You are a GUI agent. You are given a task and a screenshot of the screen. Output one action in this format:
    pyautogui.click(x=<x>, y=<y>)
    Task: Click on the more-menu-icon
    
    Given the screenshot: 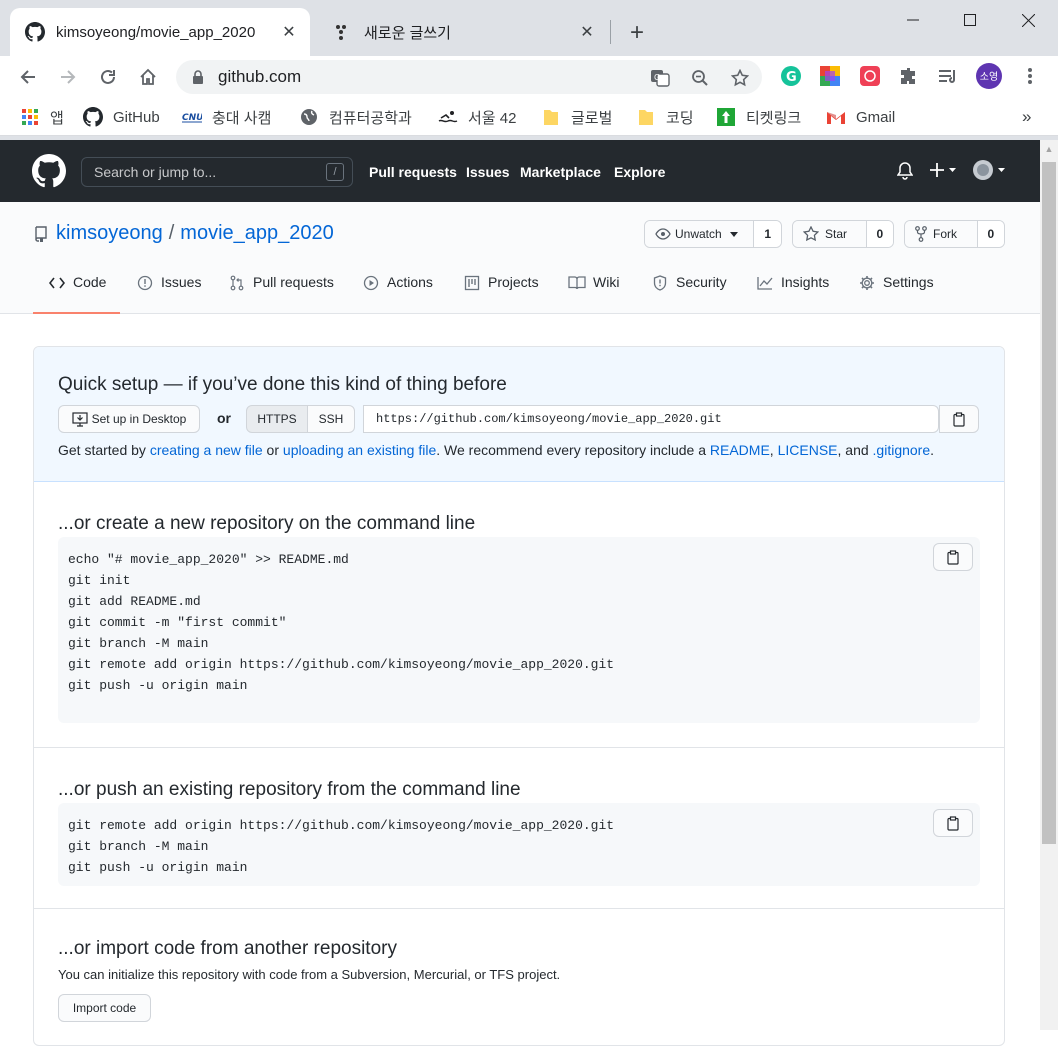 What is the action you would take?
    pyautogui.click(x=1030, y=76)
    